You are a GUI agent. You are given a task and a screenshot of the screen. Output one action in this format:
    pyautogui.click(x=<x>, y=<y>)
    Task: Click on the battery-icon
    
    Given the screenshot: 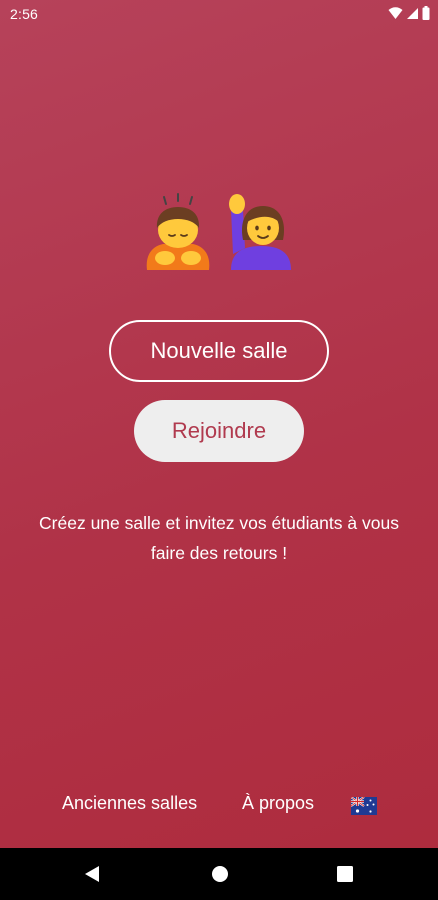 What is the action you would take?
    pyautogui.click(x=426, y=13)
    